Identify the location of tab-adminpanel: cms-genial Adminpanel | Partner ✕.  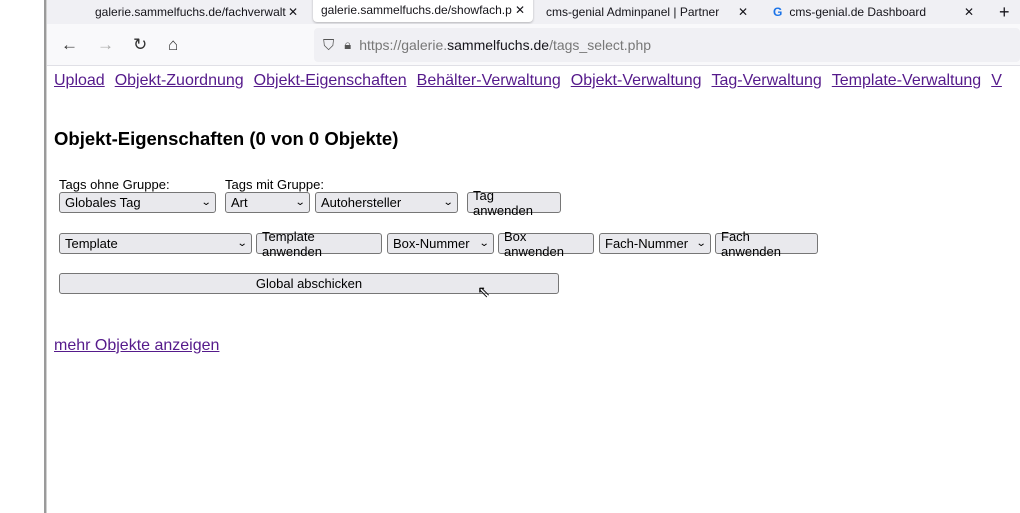
(648, 12).